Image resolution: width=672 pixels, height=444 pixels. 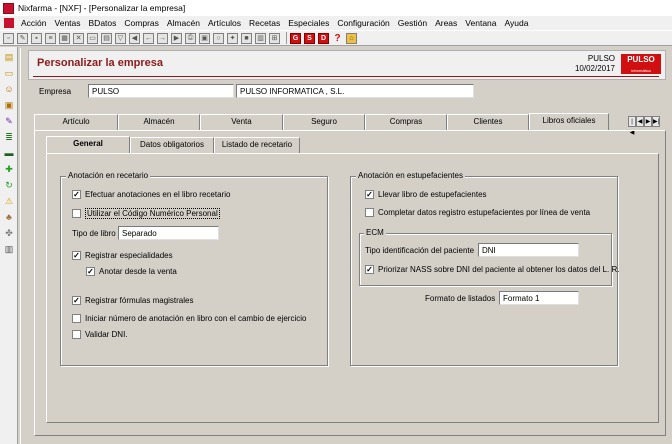 What do you see at coordinates (641, 70) in the screenshot?
I see `logo-subtext: informática` at bounding box center [641, 70].